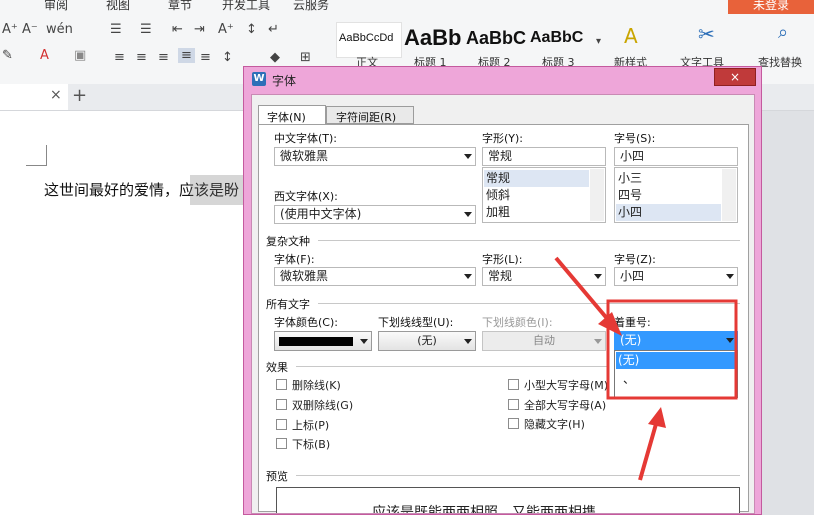 This screenshot has height=515, width=814. I want to click on annotation-overlay, so click(646, 368).